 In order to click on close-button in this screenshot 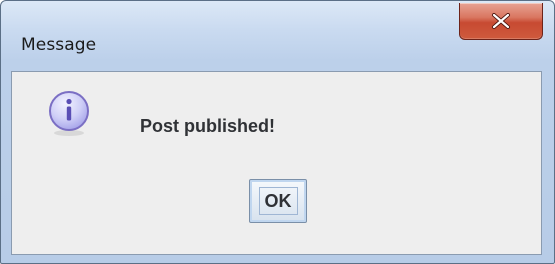, I will do `click(501, 21)`.